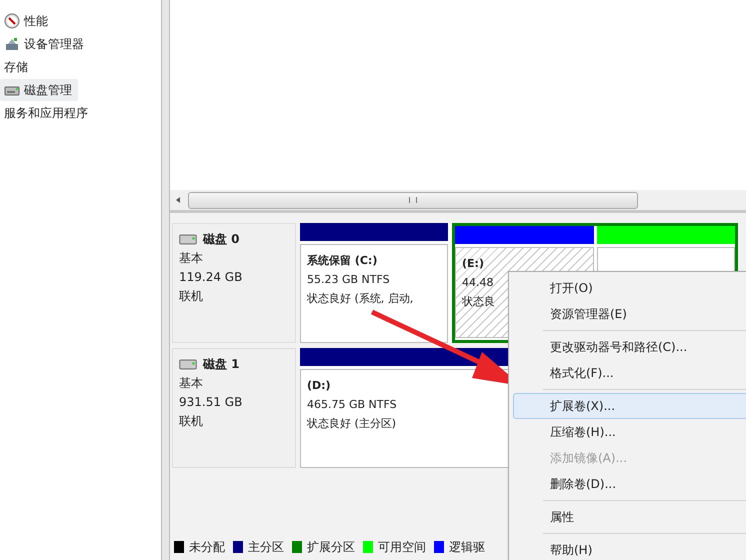 This screenshot has width=746, height=560. Describe the element at coordinates (207, 547) in the screenshot. I see `legend-label: 未分配` at that location.